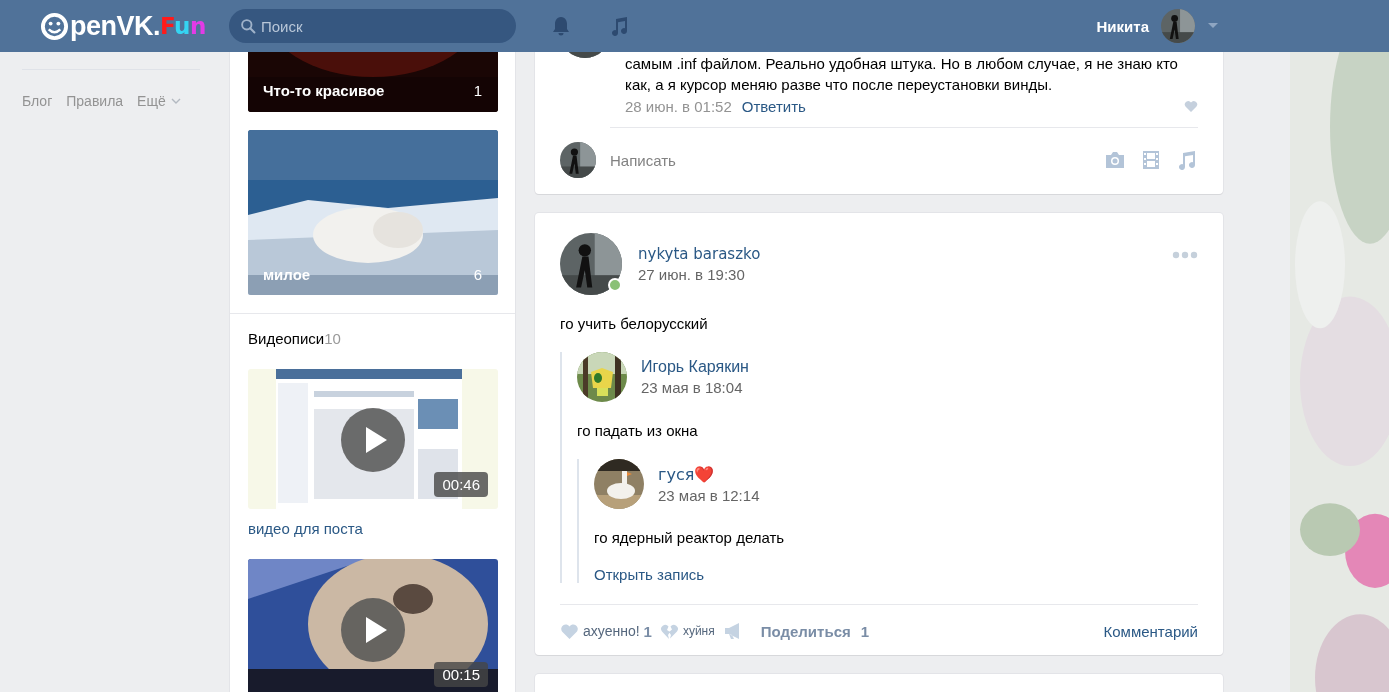  I want to click on post-date: 27 июн. в 19:30, so click(692, 274).